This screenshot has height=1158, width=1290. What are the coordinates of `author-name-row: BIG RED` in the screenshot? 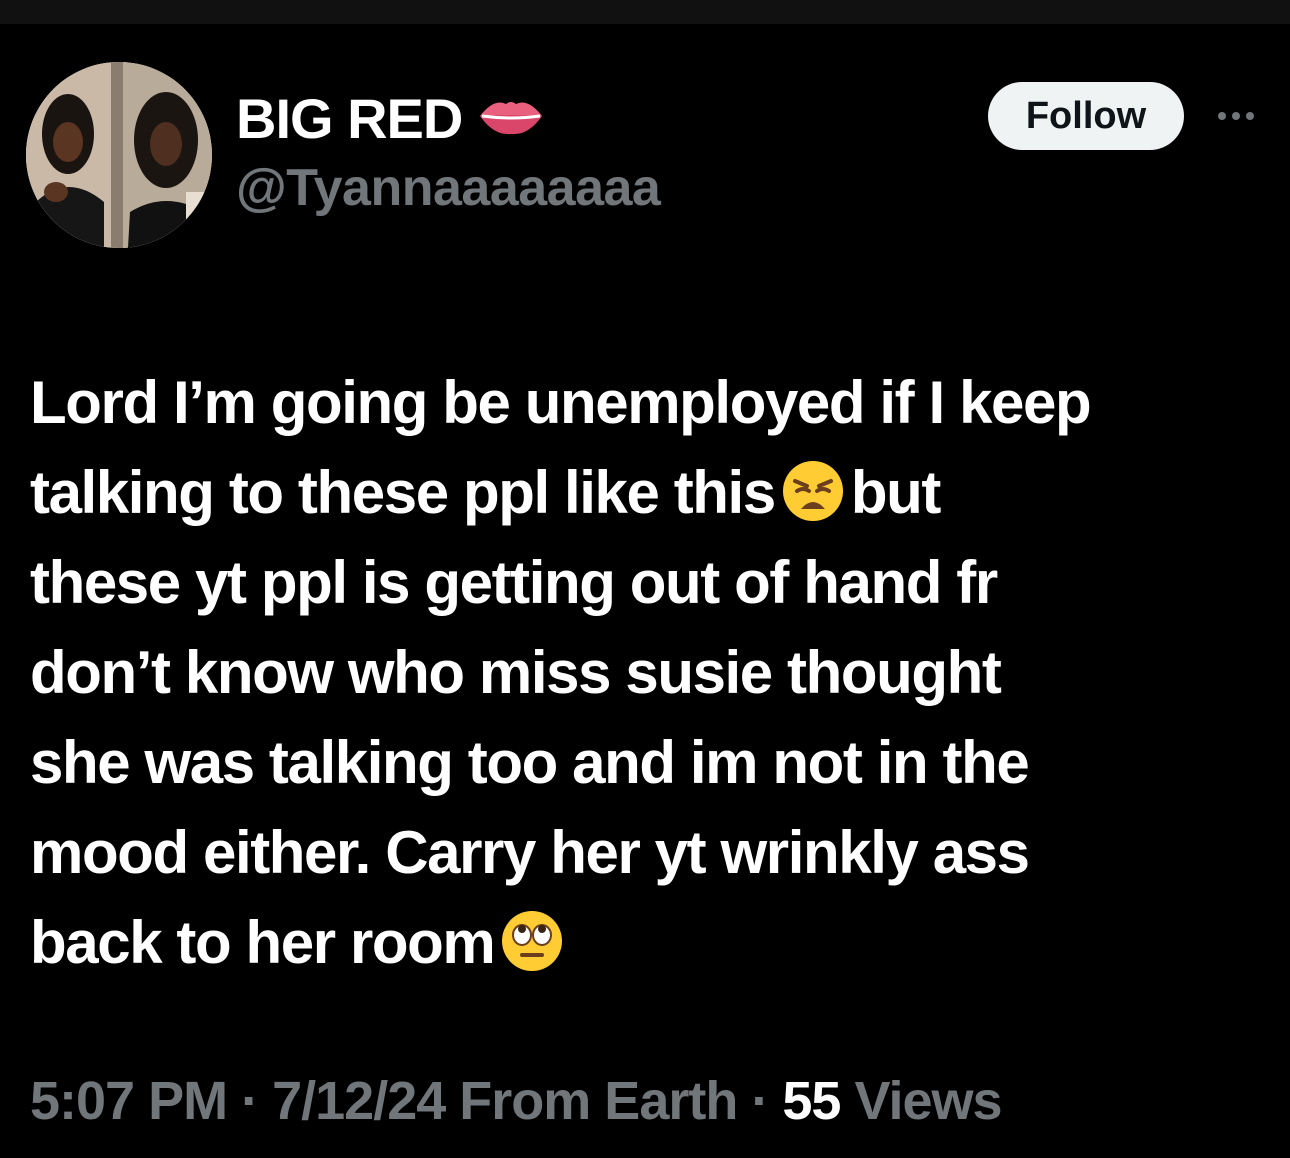 It's located at (391, 118).